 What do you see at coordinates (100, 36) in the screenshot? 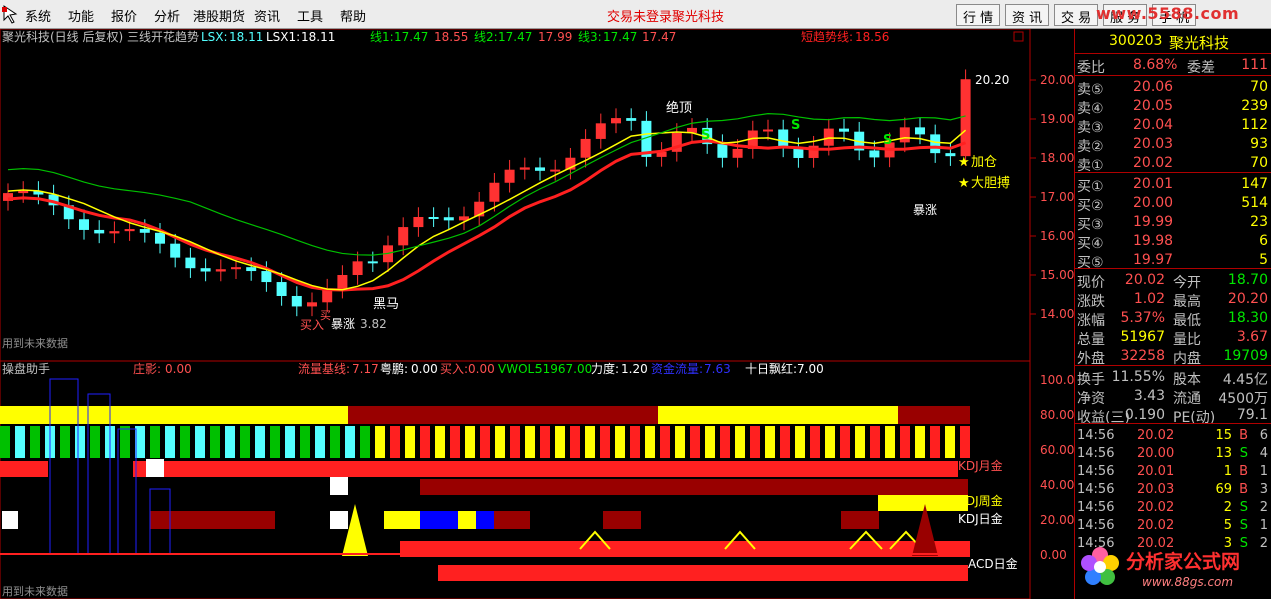
I see `main-chart-title: 聚光科技(日线 后复权) 三线开花趋势` at bounding box center [100, 36].